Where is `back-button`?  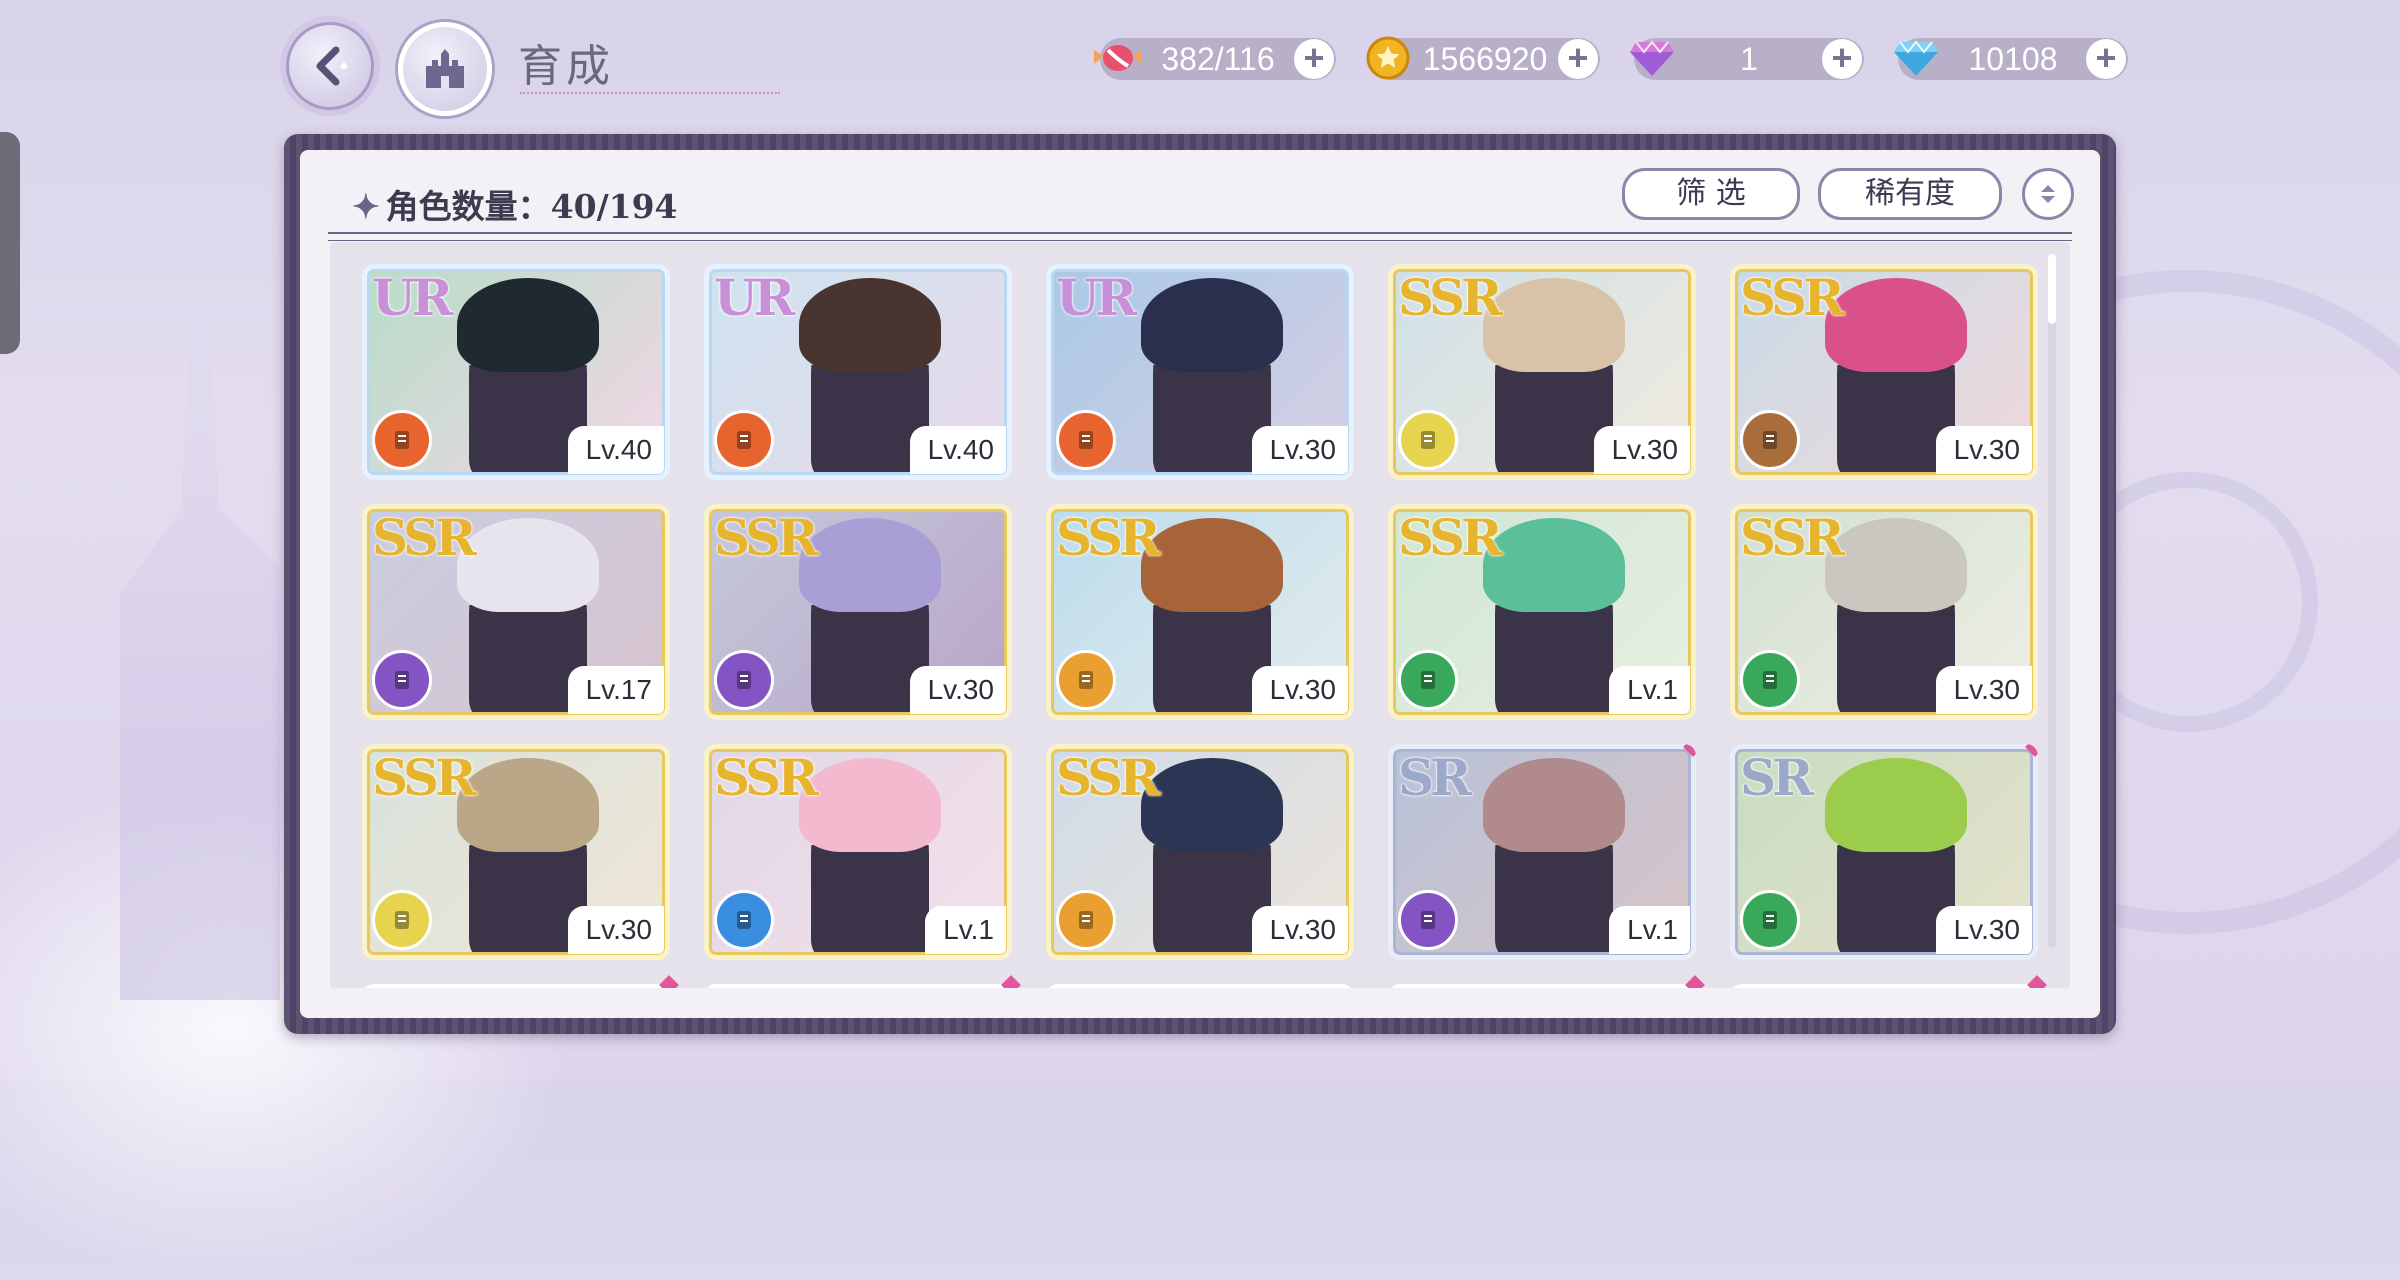
back-button is located at coordinates (330, 66).